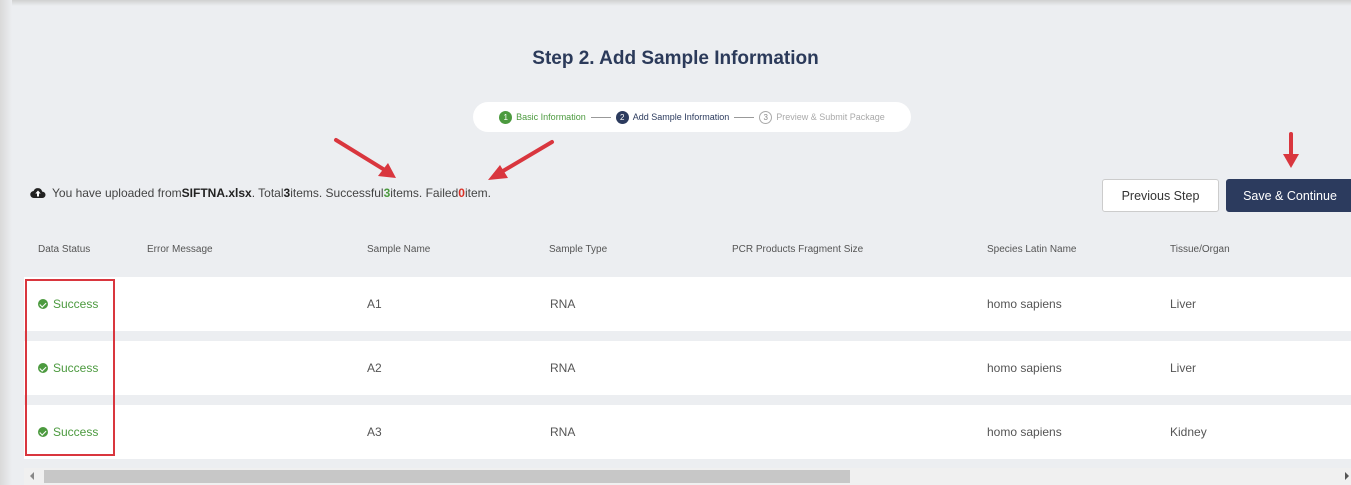 This screenshot has height=485, width=1351. I want to click on tissue-cell: Kidney, so click(1188, 432).